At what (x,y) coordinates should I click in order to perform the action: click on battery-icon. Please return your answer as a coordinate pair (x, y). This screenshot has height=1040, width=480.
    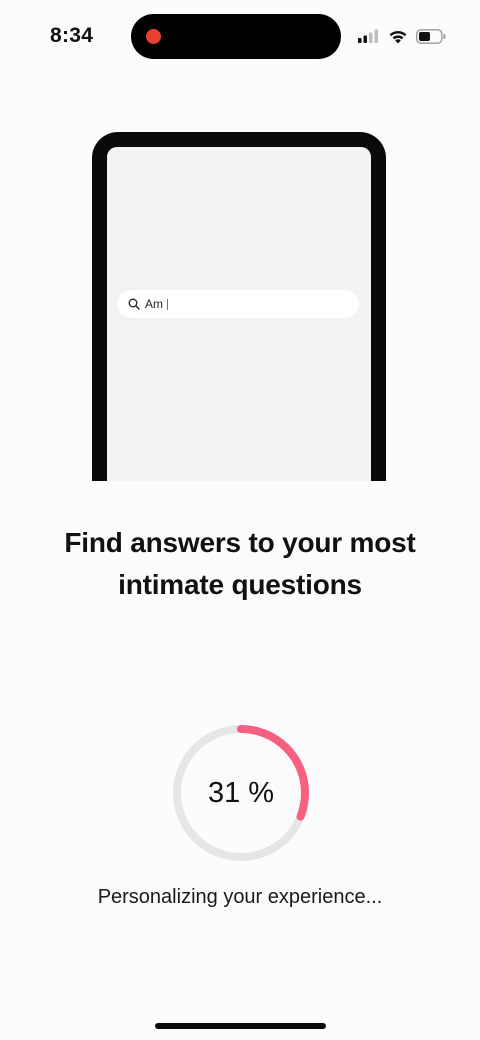
    Looking at the image, I should click on (431, 36).